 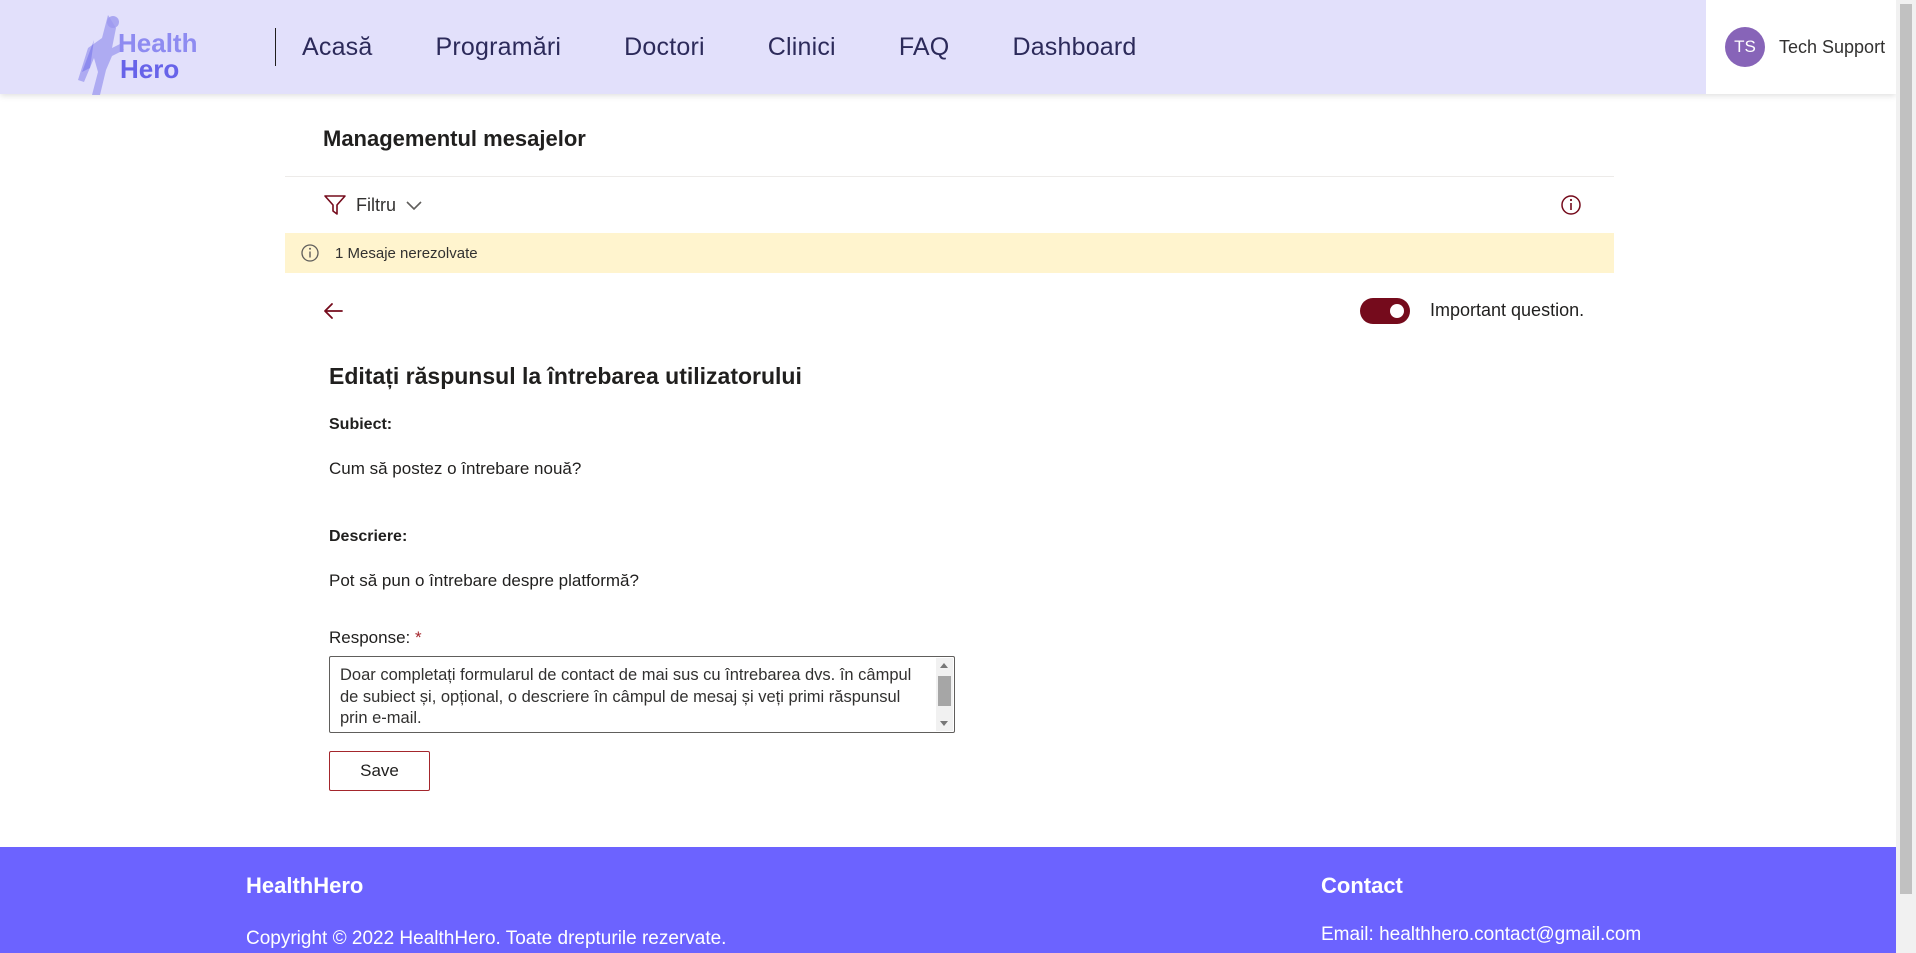 I want to click on avatar: TS, so click(x=1745, y=47).